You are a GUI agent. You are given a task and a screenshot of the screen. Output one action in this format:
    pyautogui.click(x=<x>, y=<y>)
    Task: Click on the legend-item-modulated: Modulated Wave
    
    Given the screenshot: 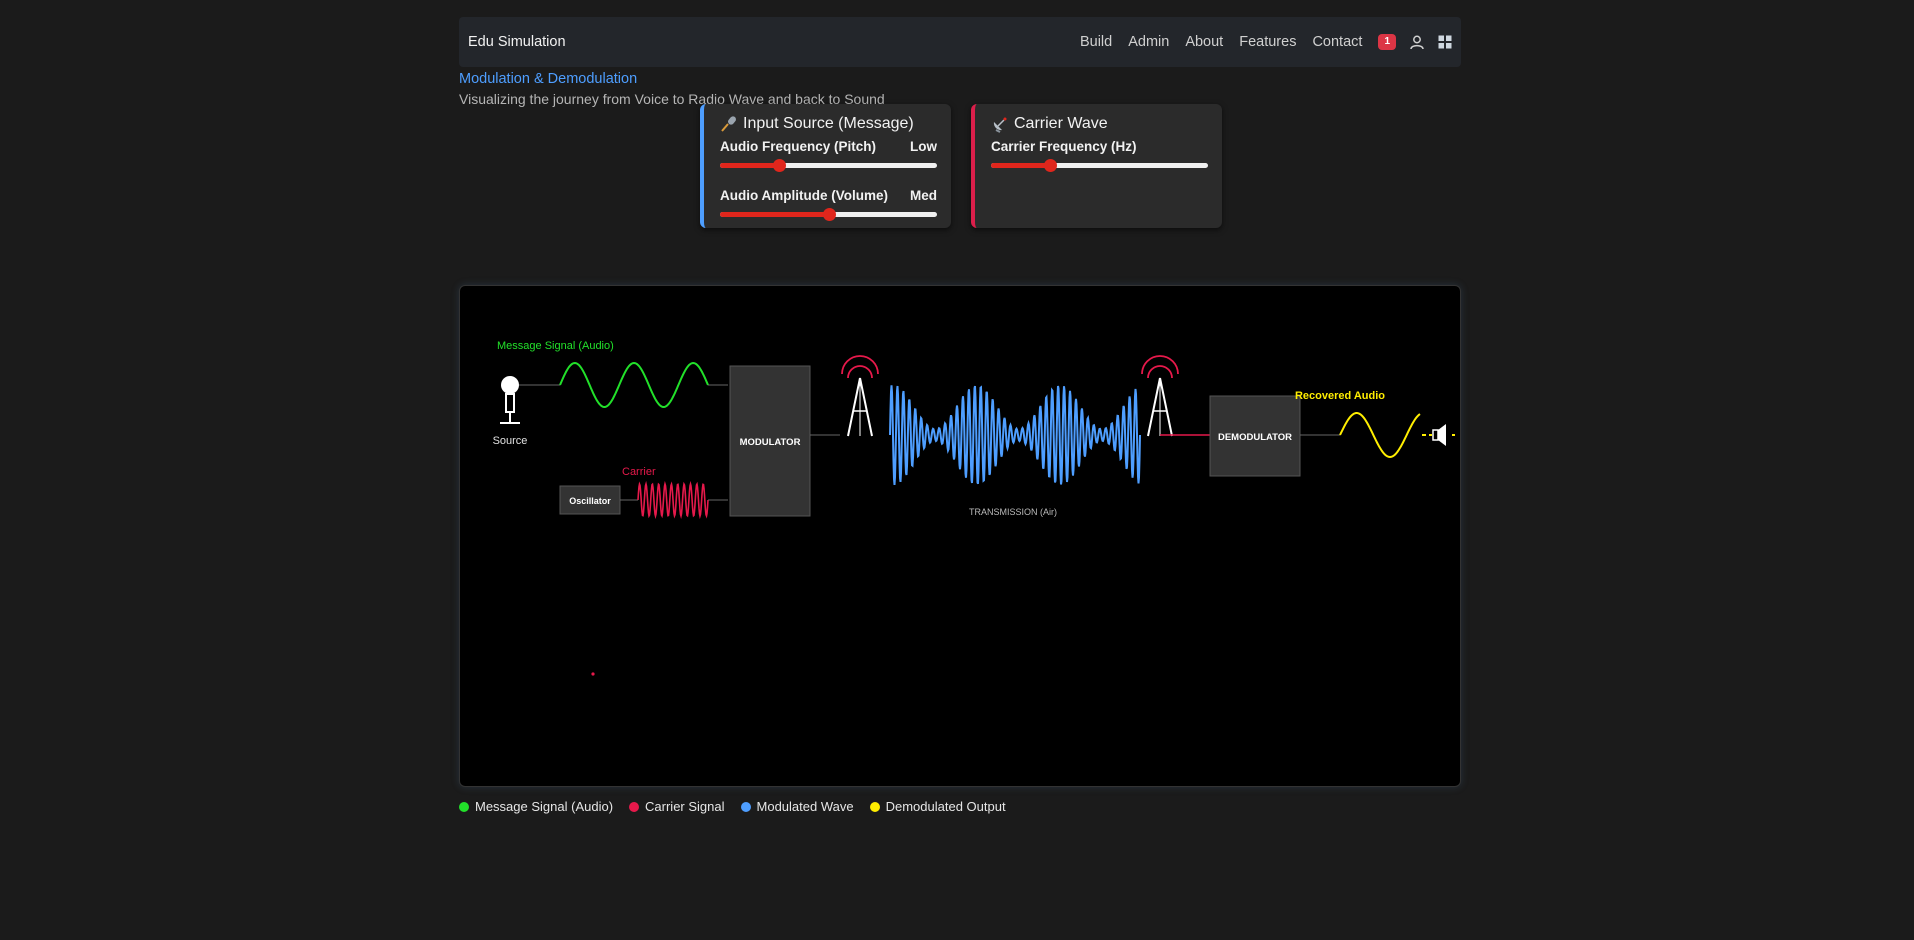 What is the action you would take?
    pyautogui.click(x=797, y=806)
    